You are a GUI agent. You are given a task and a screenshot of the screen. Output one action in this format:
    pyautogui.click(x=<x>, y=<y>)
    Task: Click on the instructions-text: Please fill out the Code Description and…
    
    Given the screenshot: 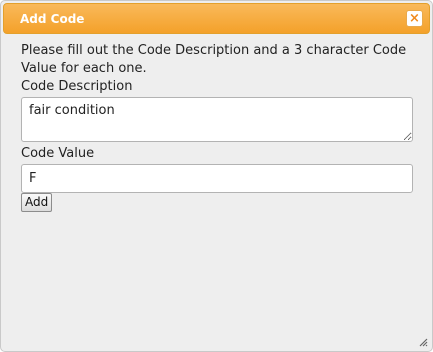 What is the action you would take?
    pyautogui.click(x=214, y=59)
    